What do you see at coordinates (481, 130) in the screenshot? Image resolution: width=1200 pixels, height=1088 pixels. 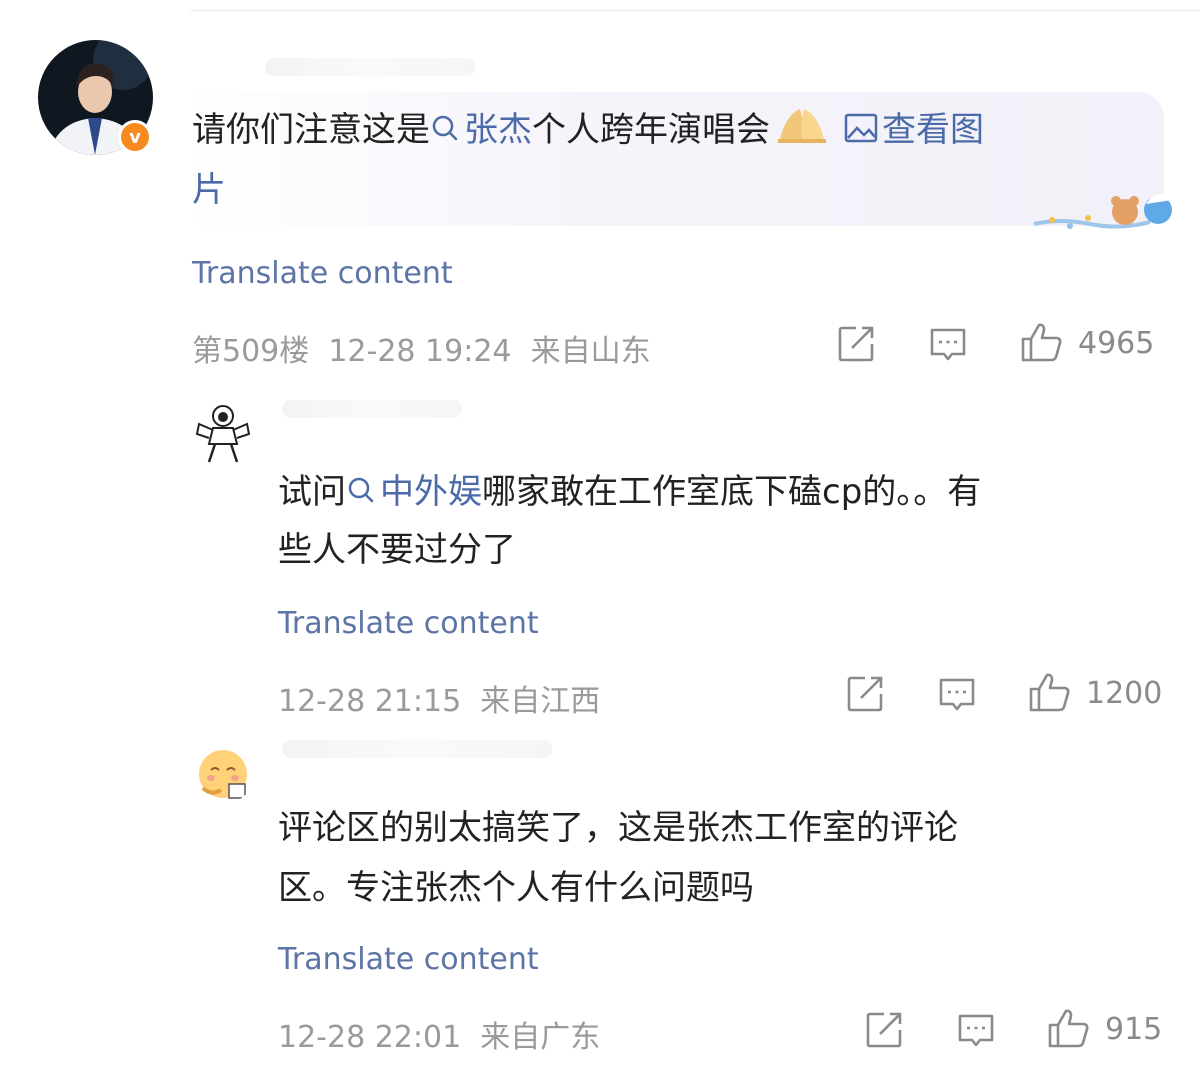 I see `topic-link: 张杰` at bounding box center [481, 130].